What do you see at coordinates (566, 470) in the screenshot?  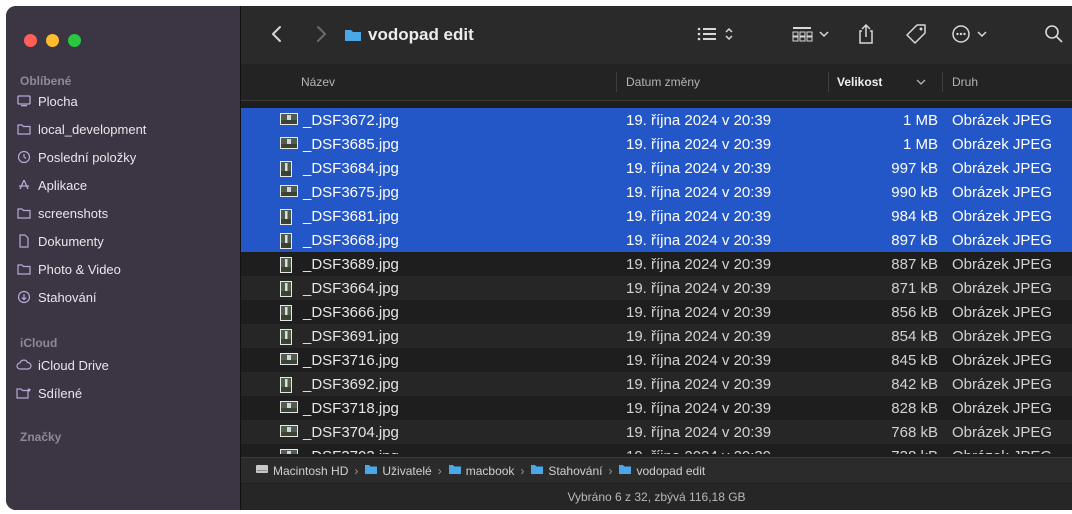 I see `path-item: Stahování` at bounding box center [566, 470].